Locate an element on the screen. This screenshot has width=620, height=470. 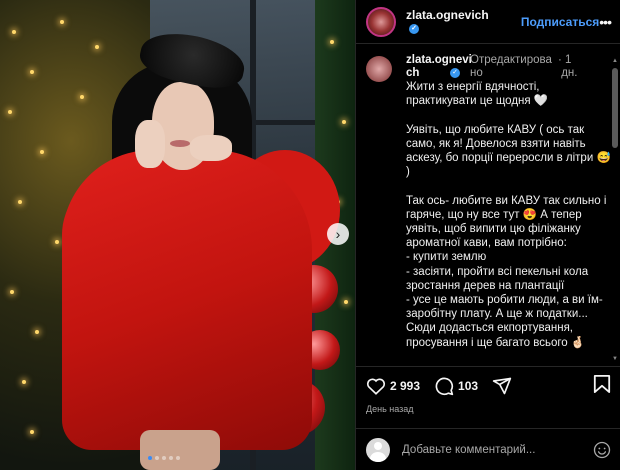
save-button is located at coordinates (602, 386).